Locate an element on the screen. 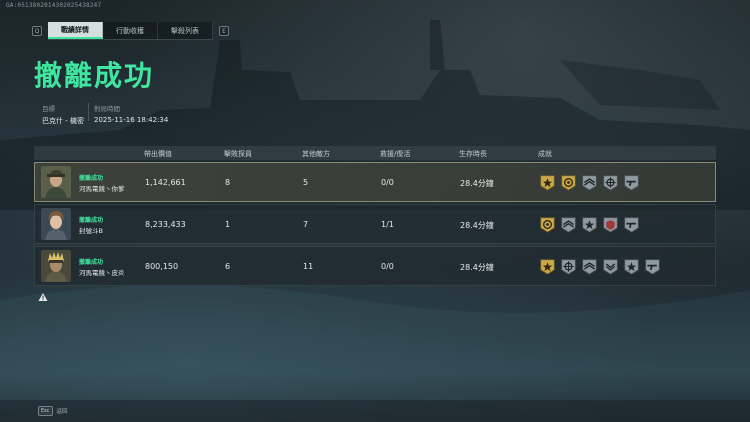  player-name: 河馬電競丶皮炎 is located at coordinates (102, 273).